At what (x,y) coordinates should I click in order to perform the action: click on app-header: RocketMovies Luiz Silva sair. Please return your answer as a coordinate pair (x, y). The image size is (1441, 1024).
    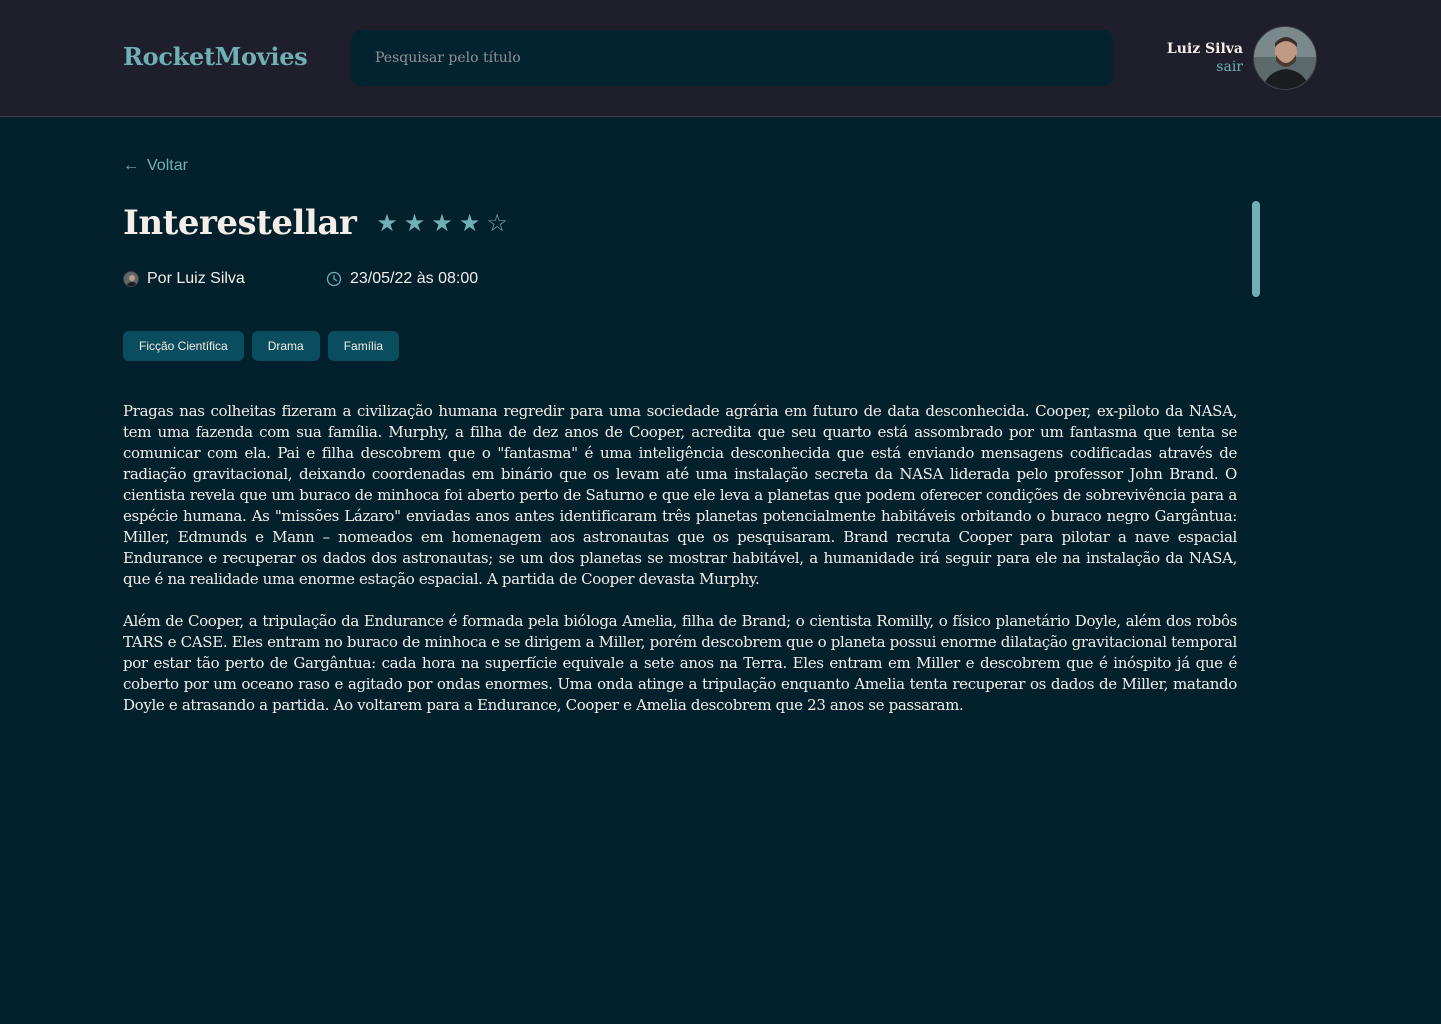
    Looking at the image, I should click on (720, 58).